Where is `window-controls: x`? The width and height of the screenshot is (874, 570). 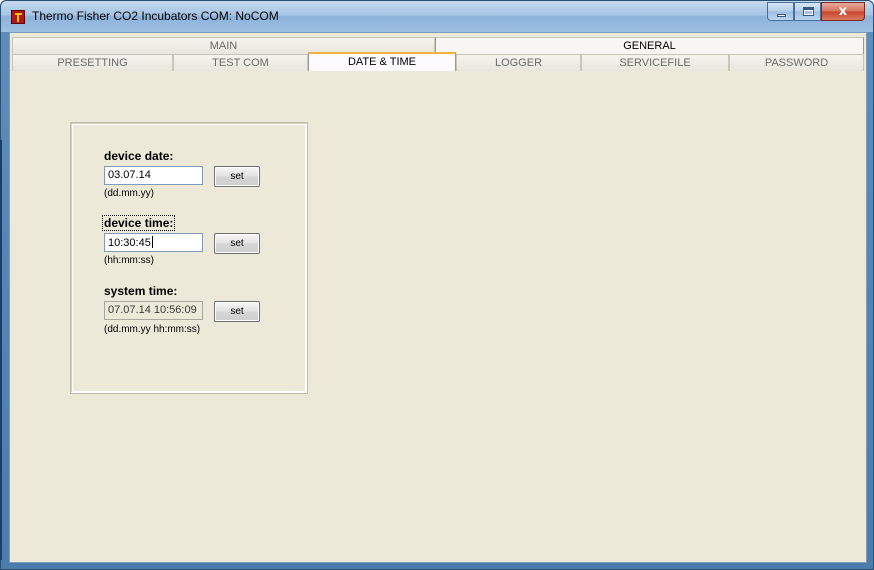 window-controls: x is located at coordinates (816, 11).